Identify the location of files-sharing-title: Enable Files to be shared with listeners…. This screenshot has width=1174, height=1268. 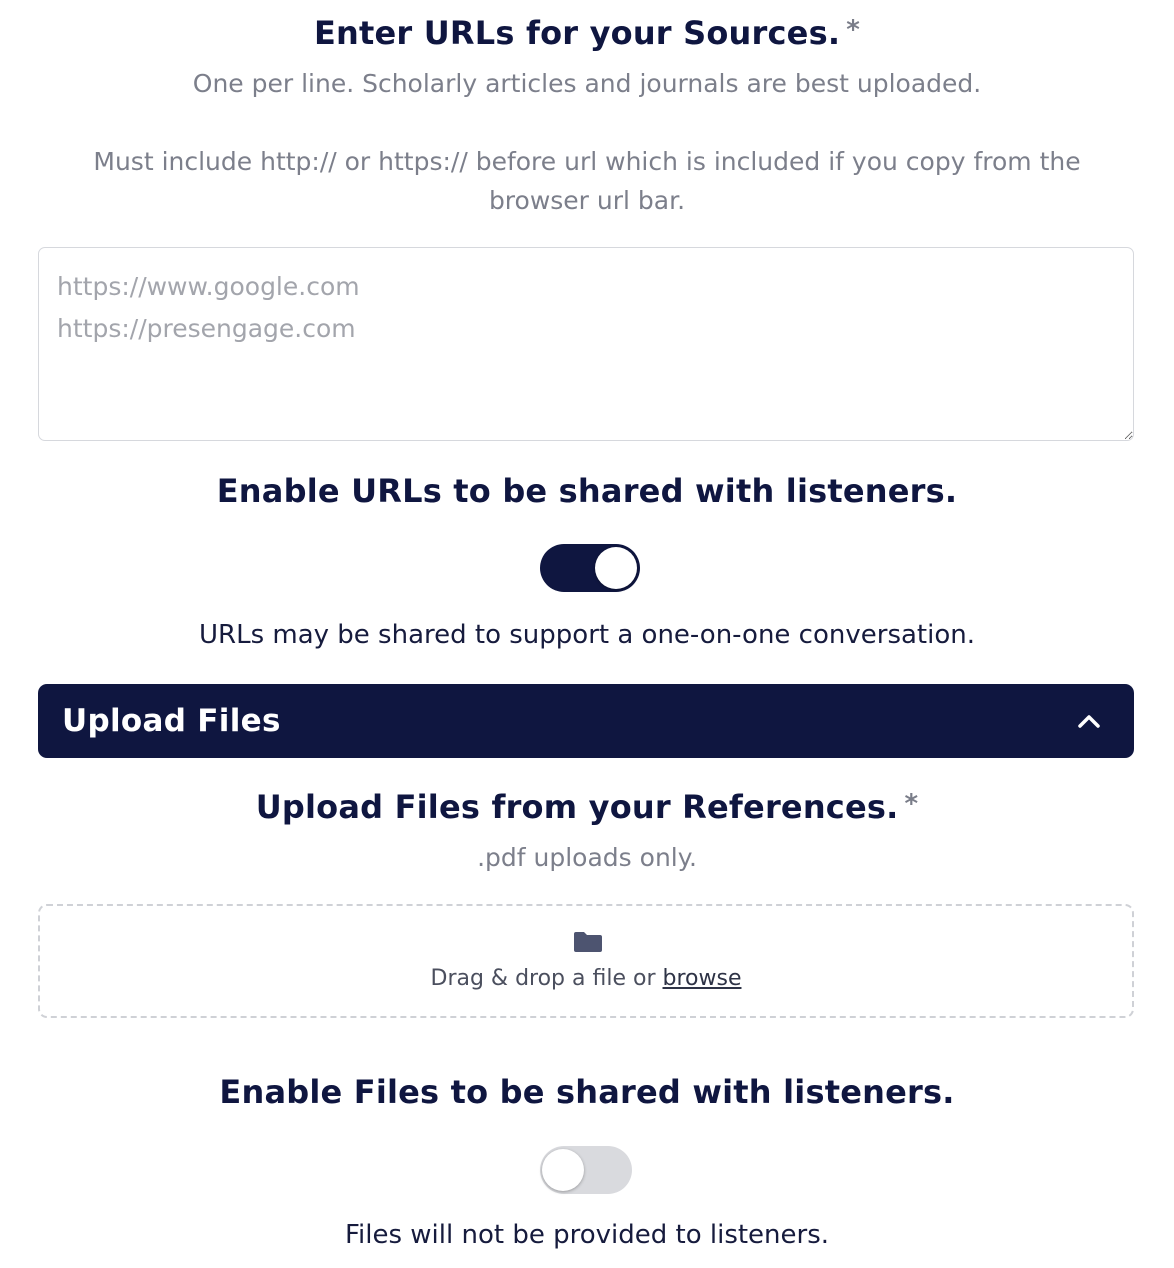
(587, 1092).